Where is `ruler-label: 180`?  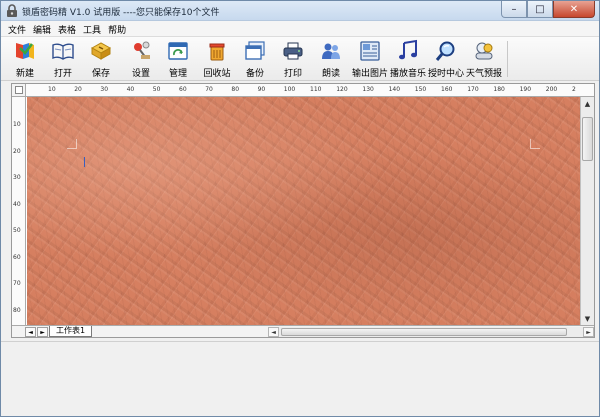 ruler-label: 180 is located at coordinates (499, 89).